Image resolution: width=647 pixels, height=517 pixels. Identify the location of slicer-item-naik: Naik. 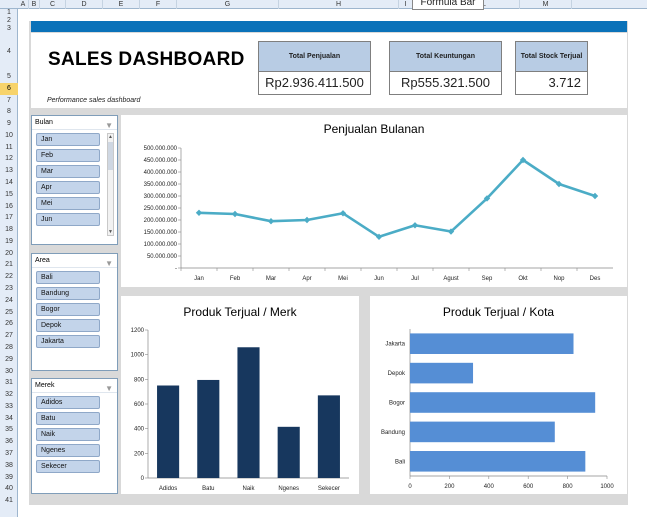
(68, 434).